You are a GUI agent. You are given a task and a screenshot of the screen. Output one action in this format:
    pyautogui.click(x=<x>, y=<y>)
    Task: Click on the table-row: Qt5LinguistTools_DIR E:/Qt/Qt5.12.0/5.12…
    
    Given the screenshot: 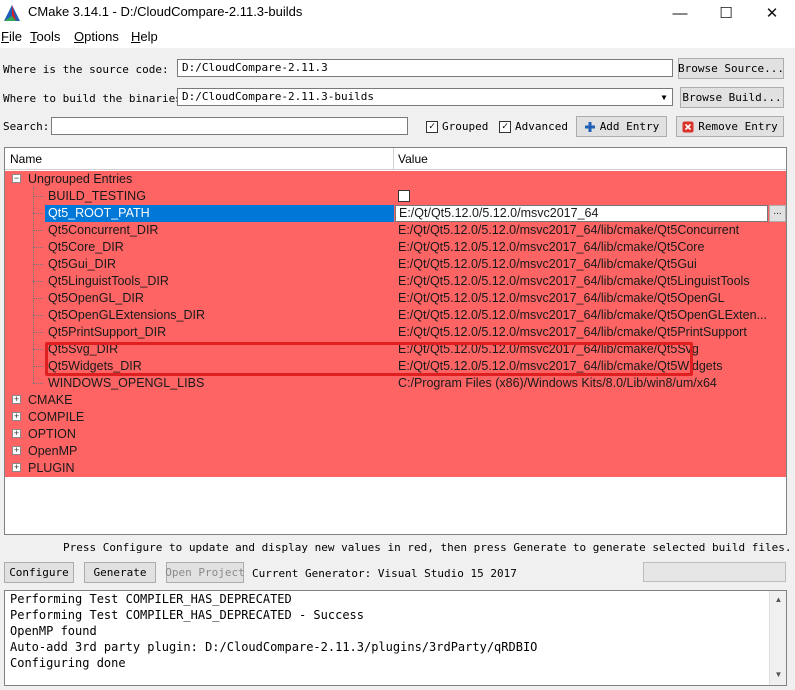 What is the action you would take?
    pyautogui.click(x=395, y=281)
    